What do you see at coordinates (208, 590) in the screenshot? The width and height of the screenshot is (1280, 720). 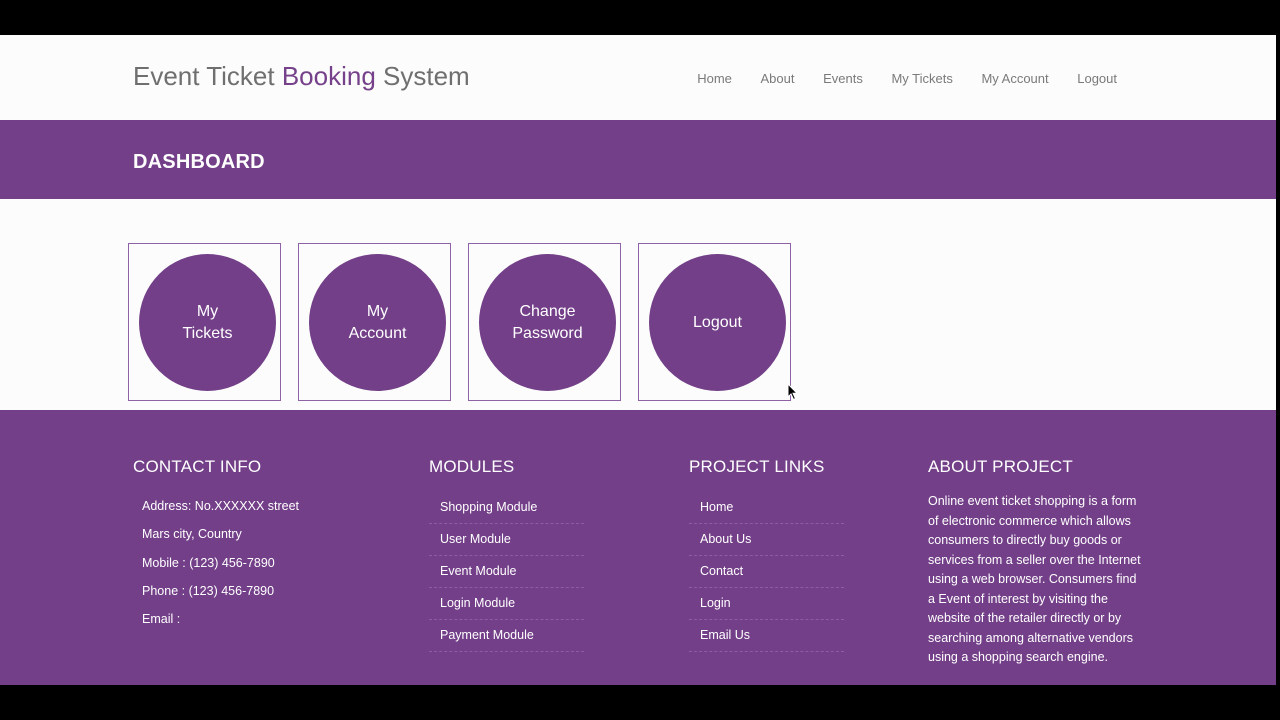 I see `contact-phone: Phone : (123) 456-7890` at bounding box center [208, 590].